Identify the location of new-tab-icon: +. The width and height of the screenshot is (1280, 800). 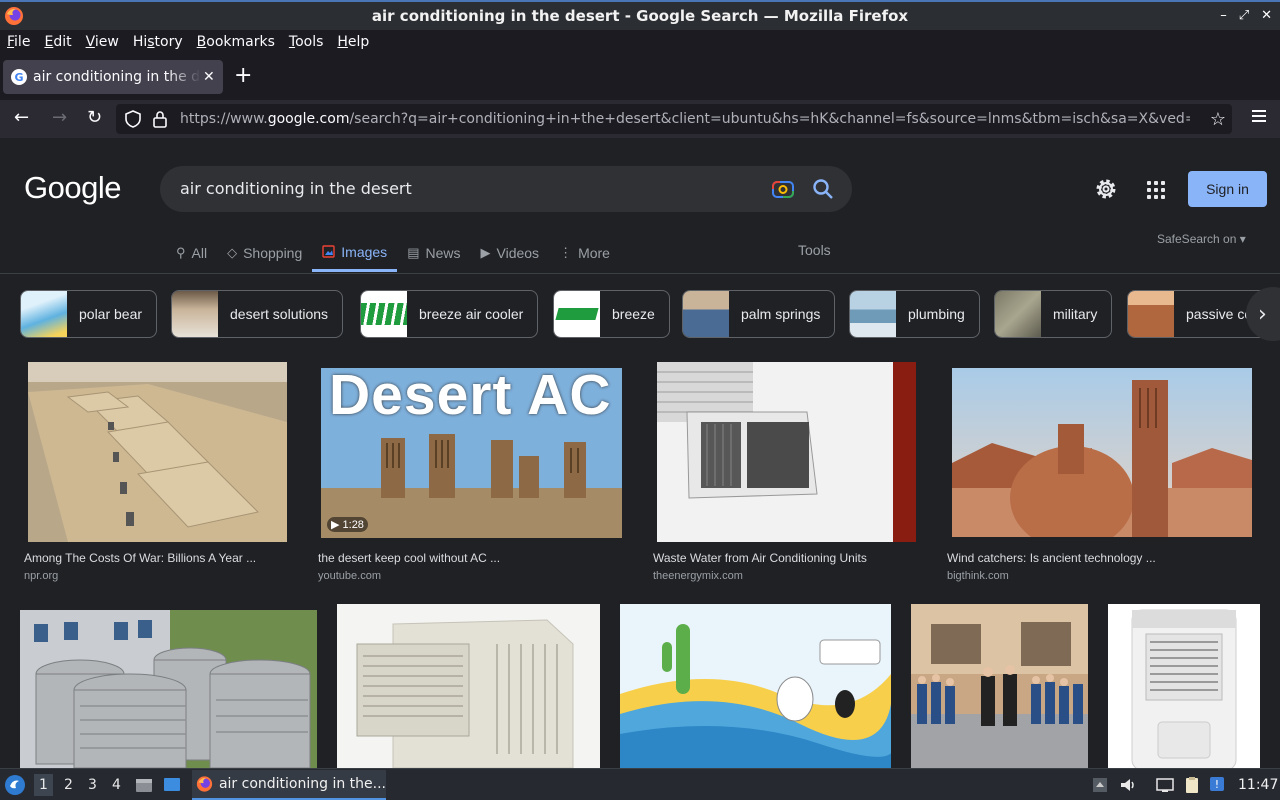
(243, 76).